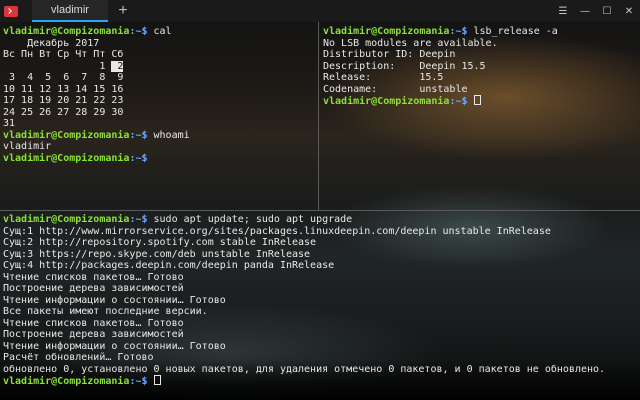  What do you see at coordinates (63, 54) in the screenshot?
I see `cal-days: Вс Пн Вт Ср Чт Пт Сб` at bounding box center [63, 54].